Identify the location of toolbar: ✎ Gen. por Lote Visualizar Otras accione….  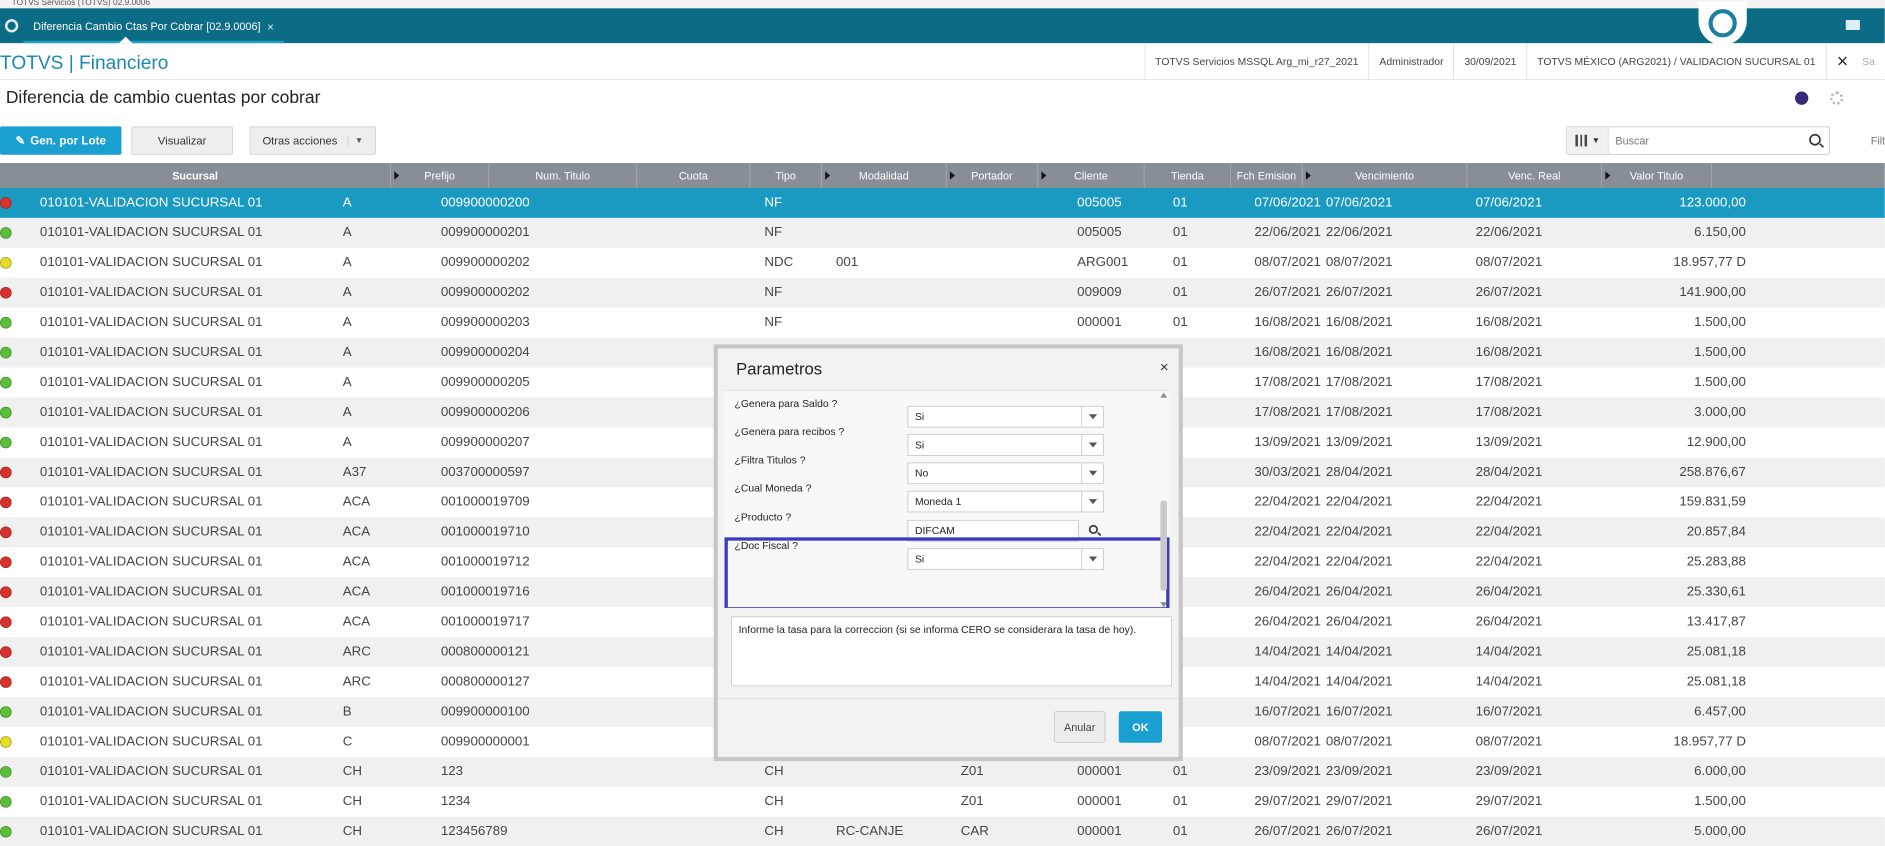
(942, 140).